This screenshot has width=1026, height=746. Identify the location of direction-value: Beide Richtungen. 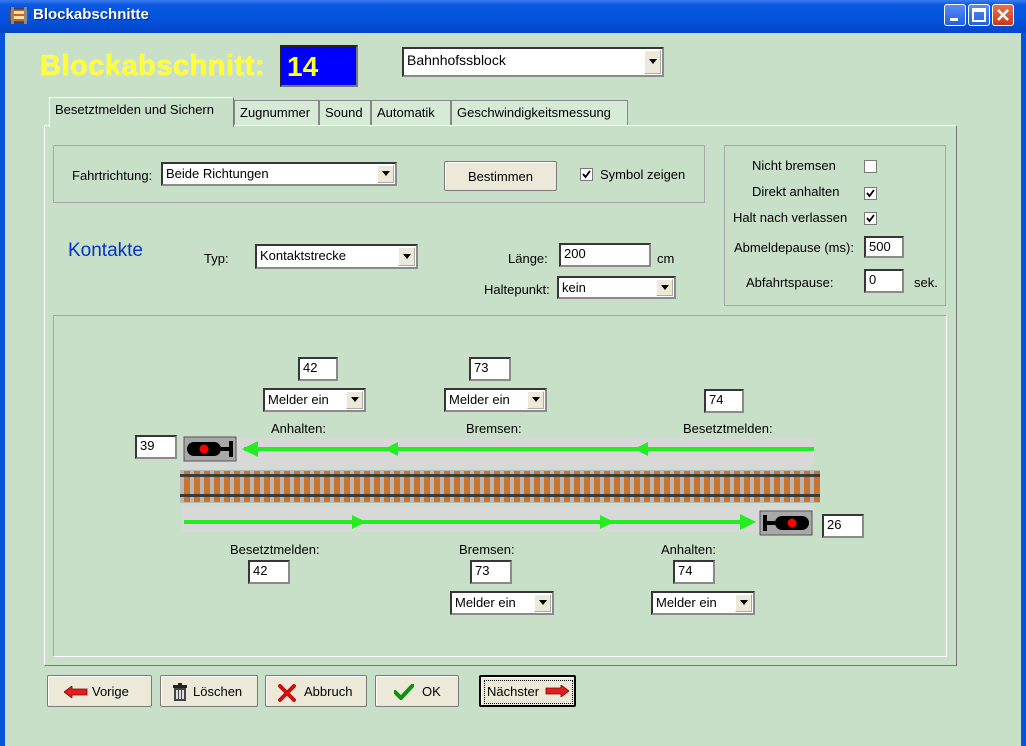
(217, 173).